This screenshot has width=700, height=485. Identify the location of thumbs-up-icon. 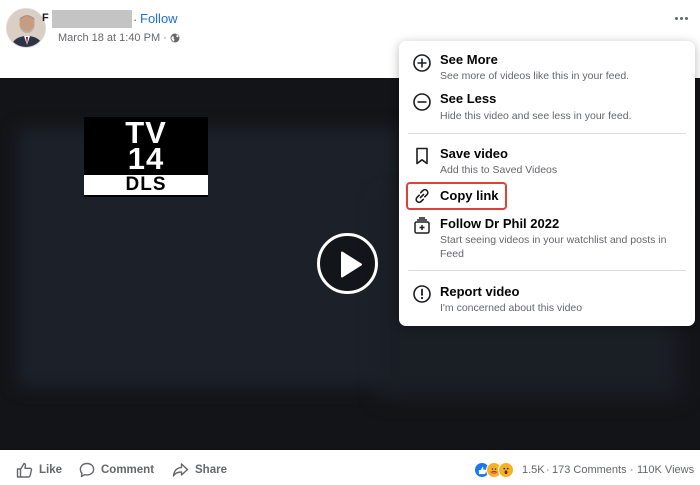
(24, 470).